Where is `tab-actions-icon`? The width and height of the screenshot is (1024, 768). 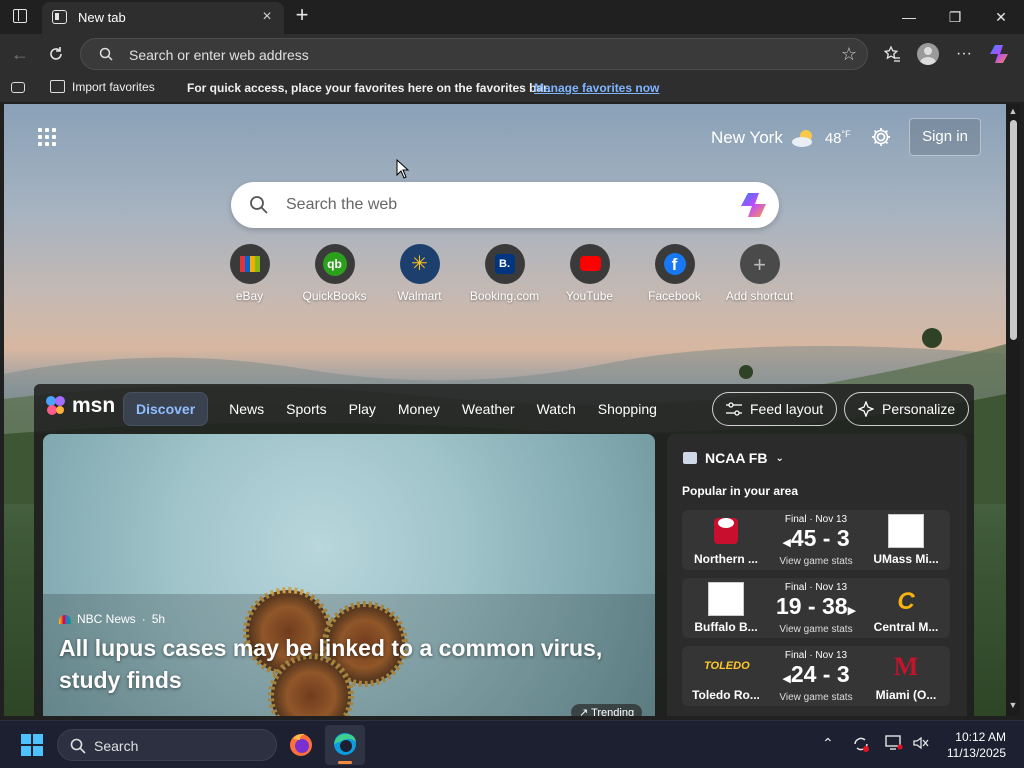 tab-actions-icon is located at coordinates (20, 16).